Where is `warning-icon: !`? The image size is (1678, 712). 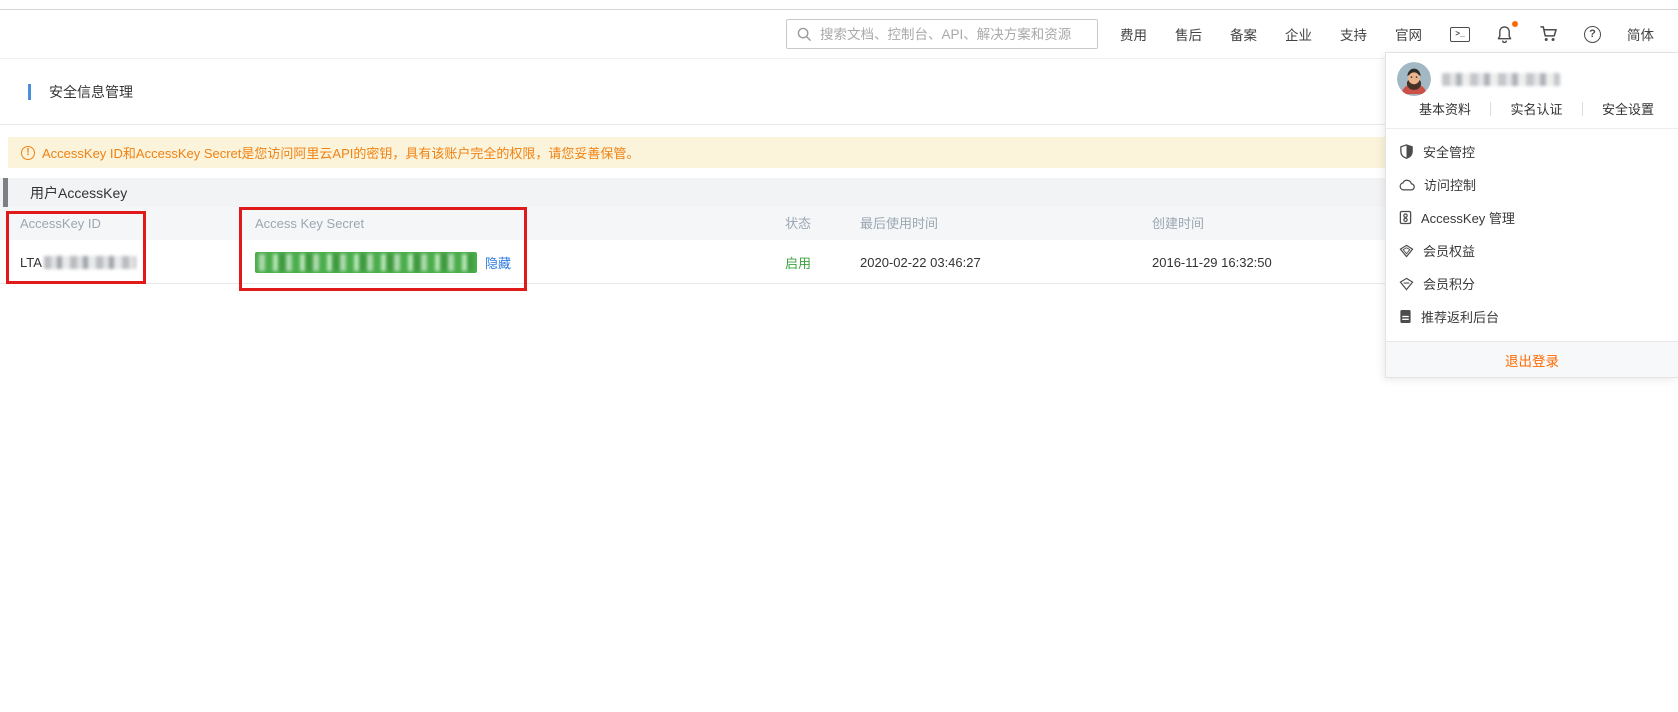
warning-icon: ! is located at coordinates (28, 152).